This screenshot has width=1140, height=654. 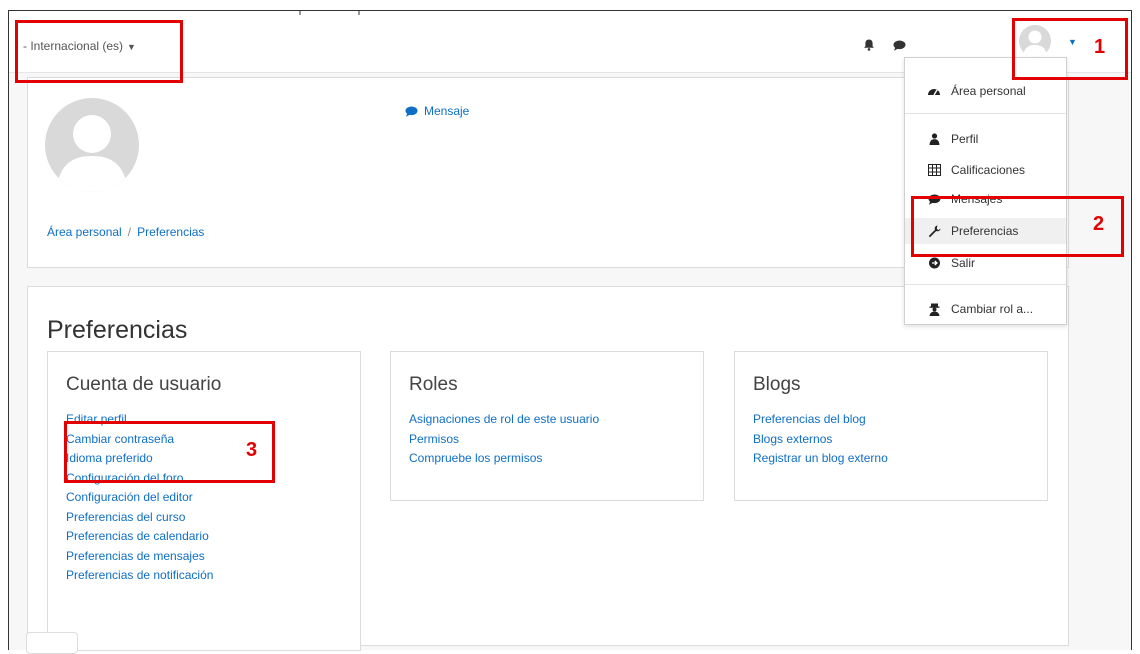 I want to click on section-title: Cuenta de usuario, so click(x=144, y=384).